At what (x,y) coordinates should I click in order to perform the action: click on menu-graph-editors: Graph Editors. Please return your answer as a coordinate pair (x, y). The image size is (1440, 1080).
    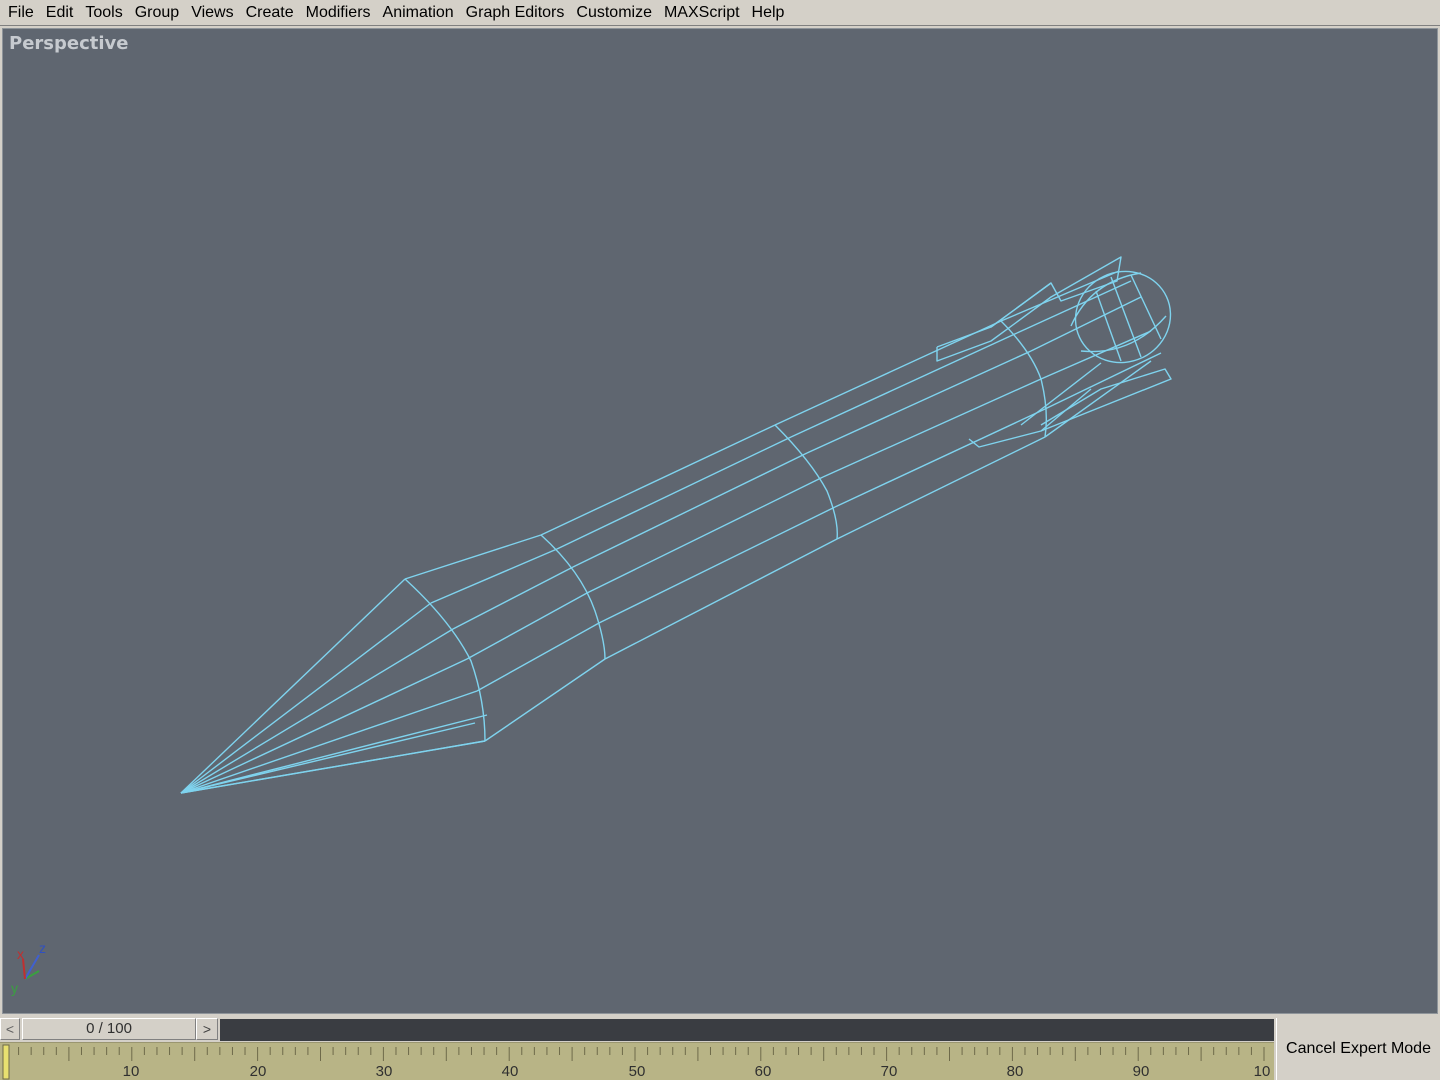
    Looking at the image, I should click on (517, 13).